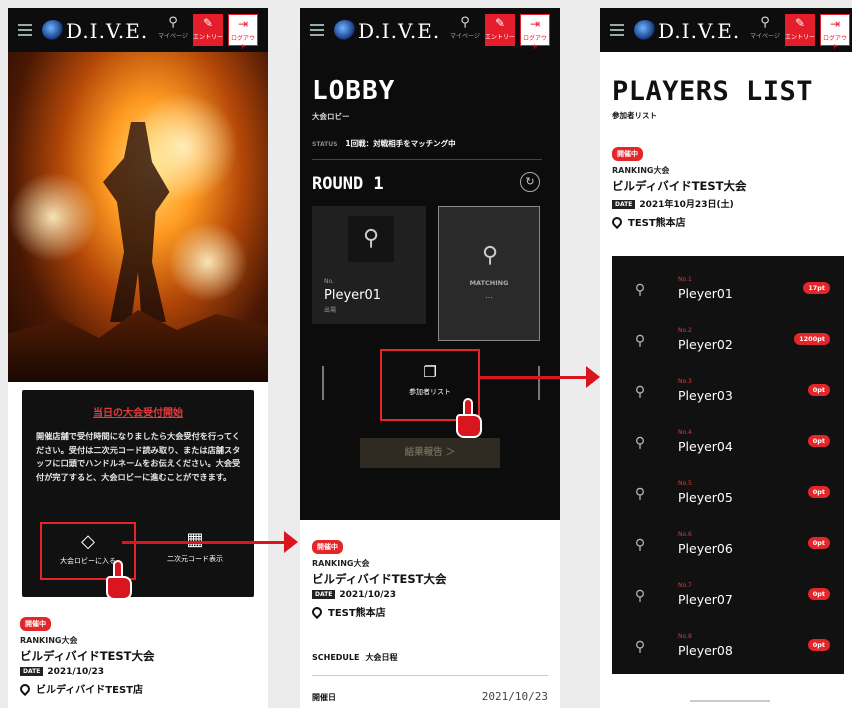 The height and width of the screenshot is (708, 852). Describe the element at coordinates (728, 346) in the screenshot. I see `player-row: ⚲ No.2 Pleyer02 1200pt` at that location.